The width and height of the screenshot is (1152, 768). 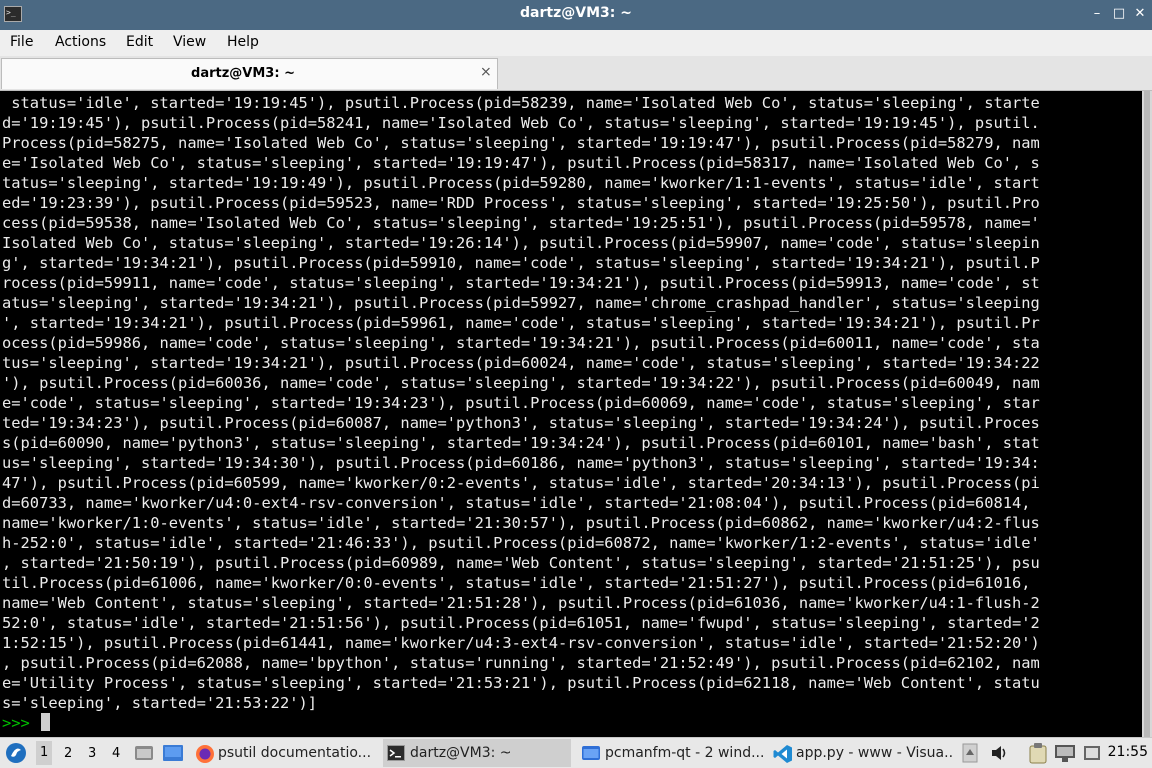 What do you see at coordinates (486, 72) in the screenshot?
I see `tab-close-icon: ⨯` at bounding box center [486, 72].